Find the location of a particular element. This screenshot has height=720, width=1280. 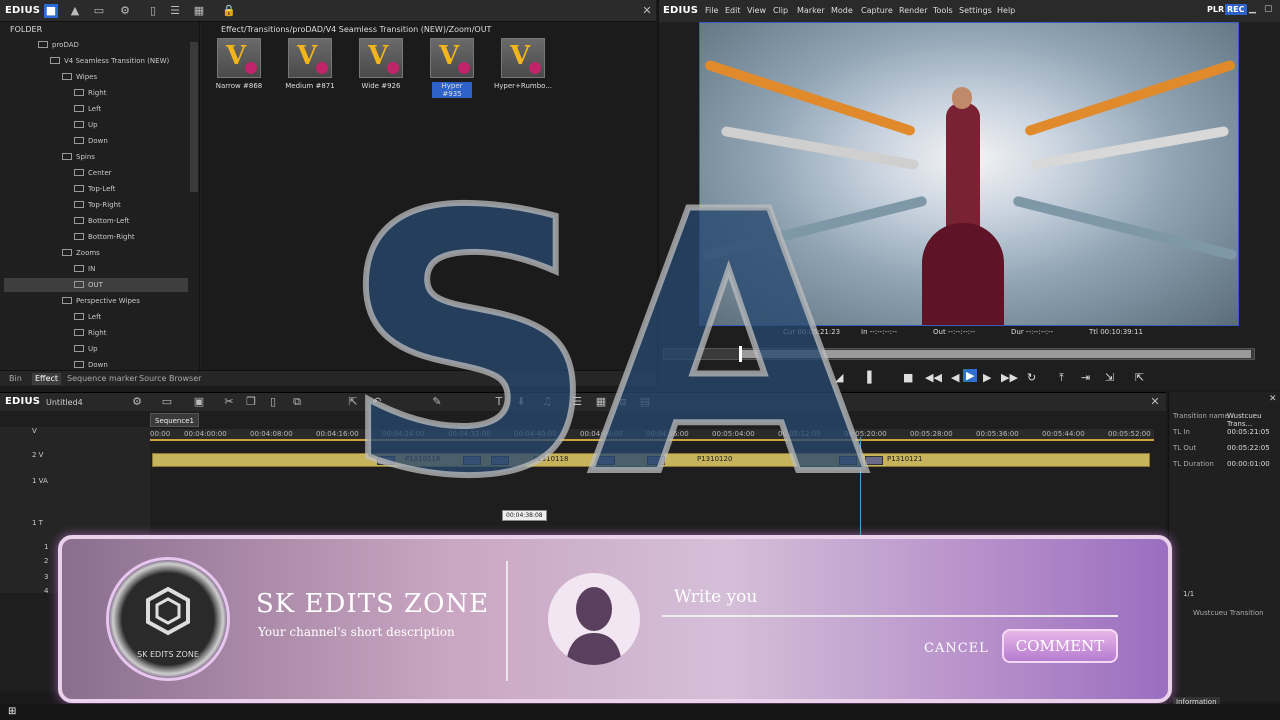

play-icon: ▶ is located at coordinates (970, 375).